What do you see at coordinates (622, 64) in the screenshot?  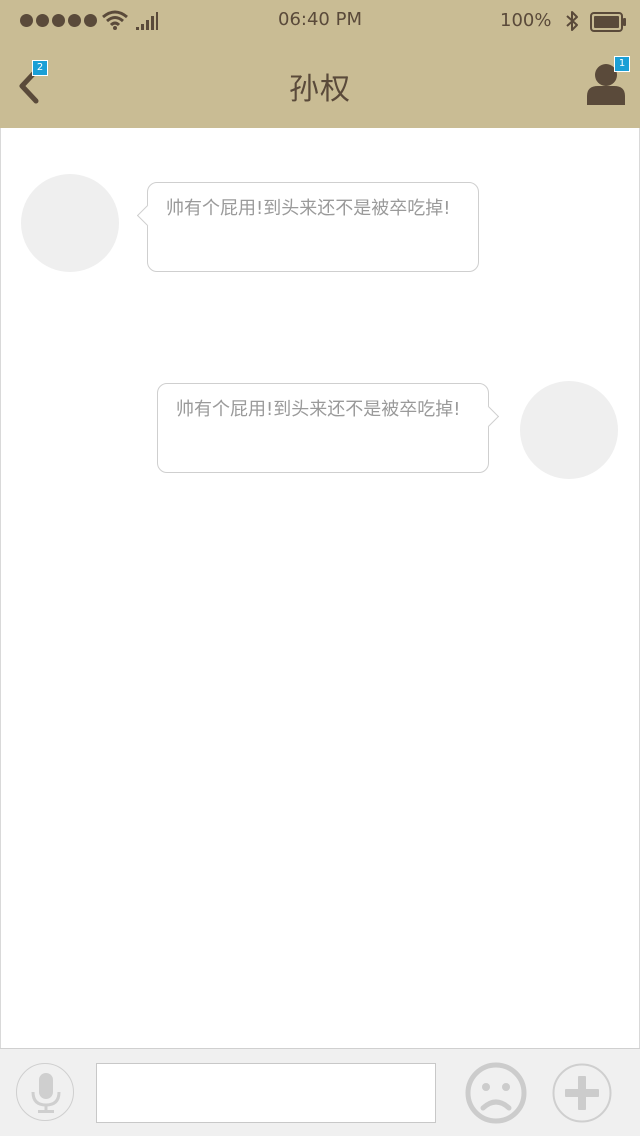 I see `profile-badge: 1` at bounding box center [622, 64].